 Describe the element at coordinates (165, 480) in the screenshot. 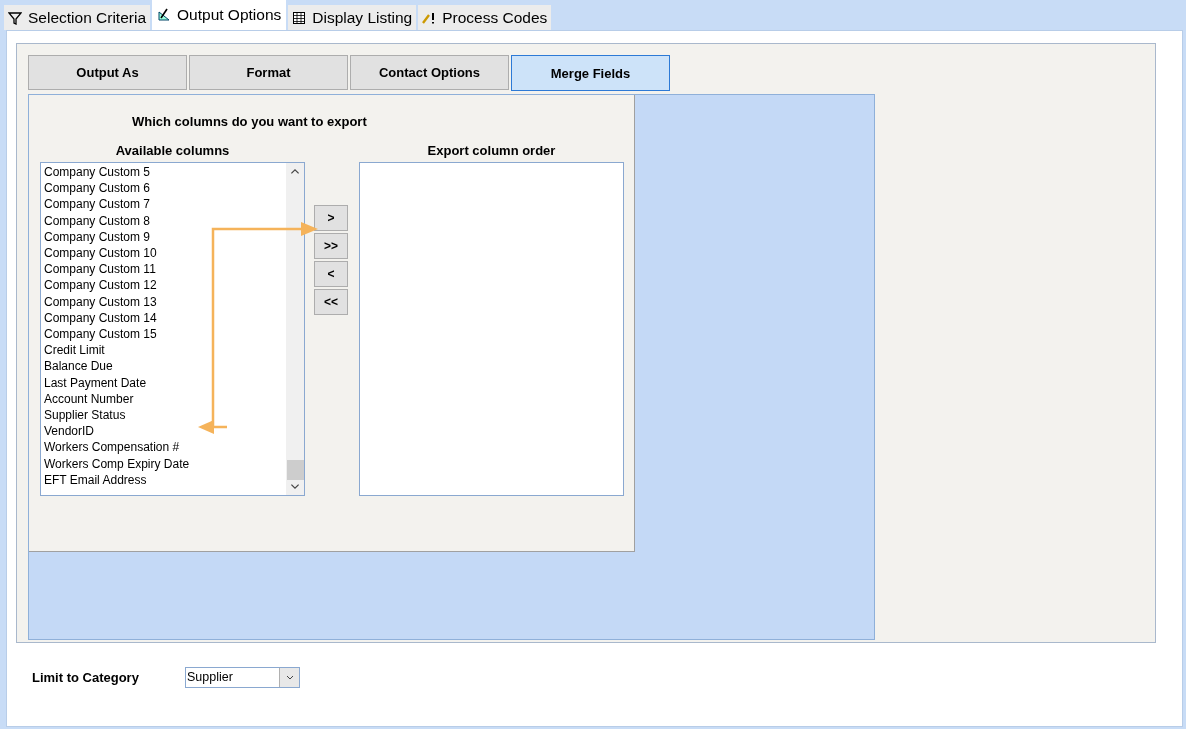

I see `list-item: EFT Email Address` at that location.